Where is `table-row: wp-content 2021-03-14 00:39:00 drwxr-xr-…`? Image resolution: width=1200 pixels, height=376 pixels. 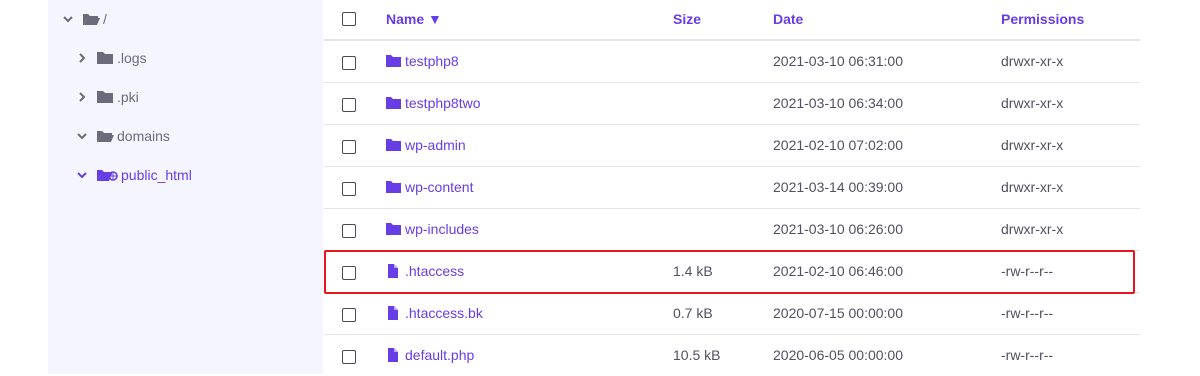
table-row: wp-content 2021-03-14 00:39:00 drwxr-xr-… is located at coordinates (732, 188).